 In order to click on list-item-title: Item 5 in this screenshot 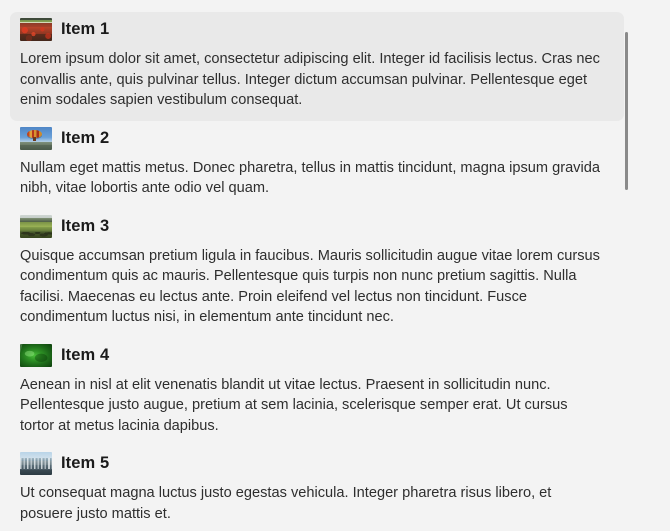, I will do `click(85, 463)`.